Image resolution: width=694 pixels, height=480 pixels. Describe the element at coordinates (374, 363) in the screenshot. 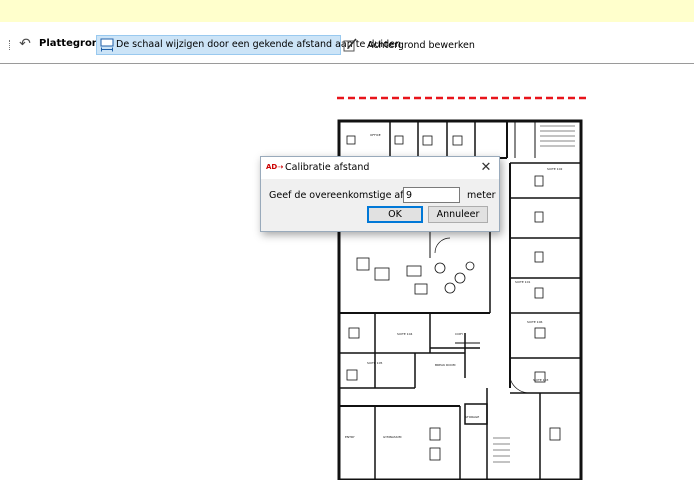

I see `room-label-suite-105: SUITE 105` at that location.